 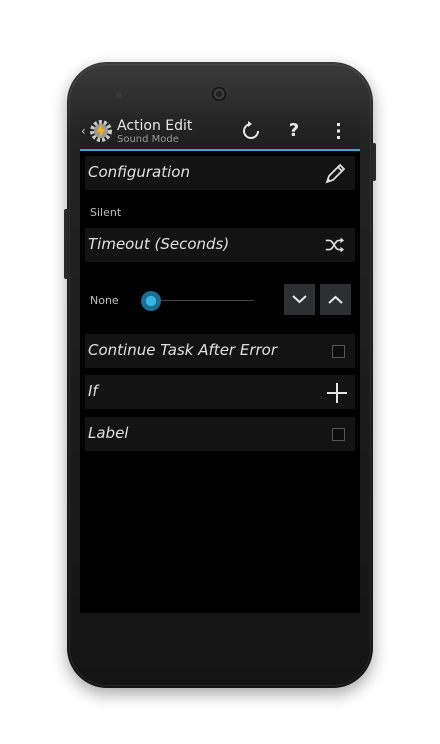 What do you see at coordinates (183, 350) in the screenshot?
I see `continue-task-label: Continue Task After Error` at bounding box center [183, 350].